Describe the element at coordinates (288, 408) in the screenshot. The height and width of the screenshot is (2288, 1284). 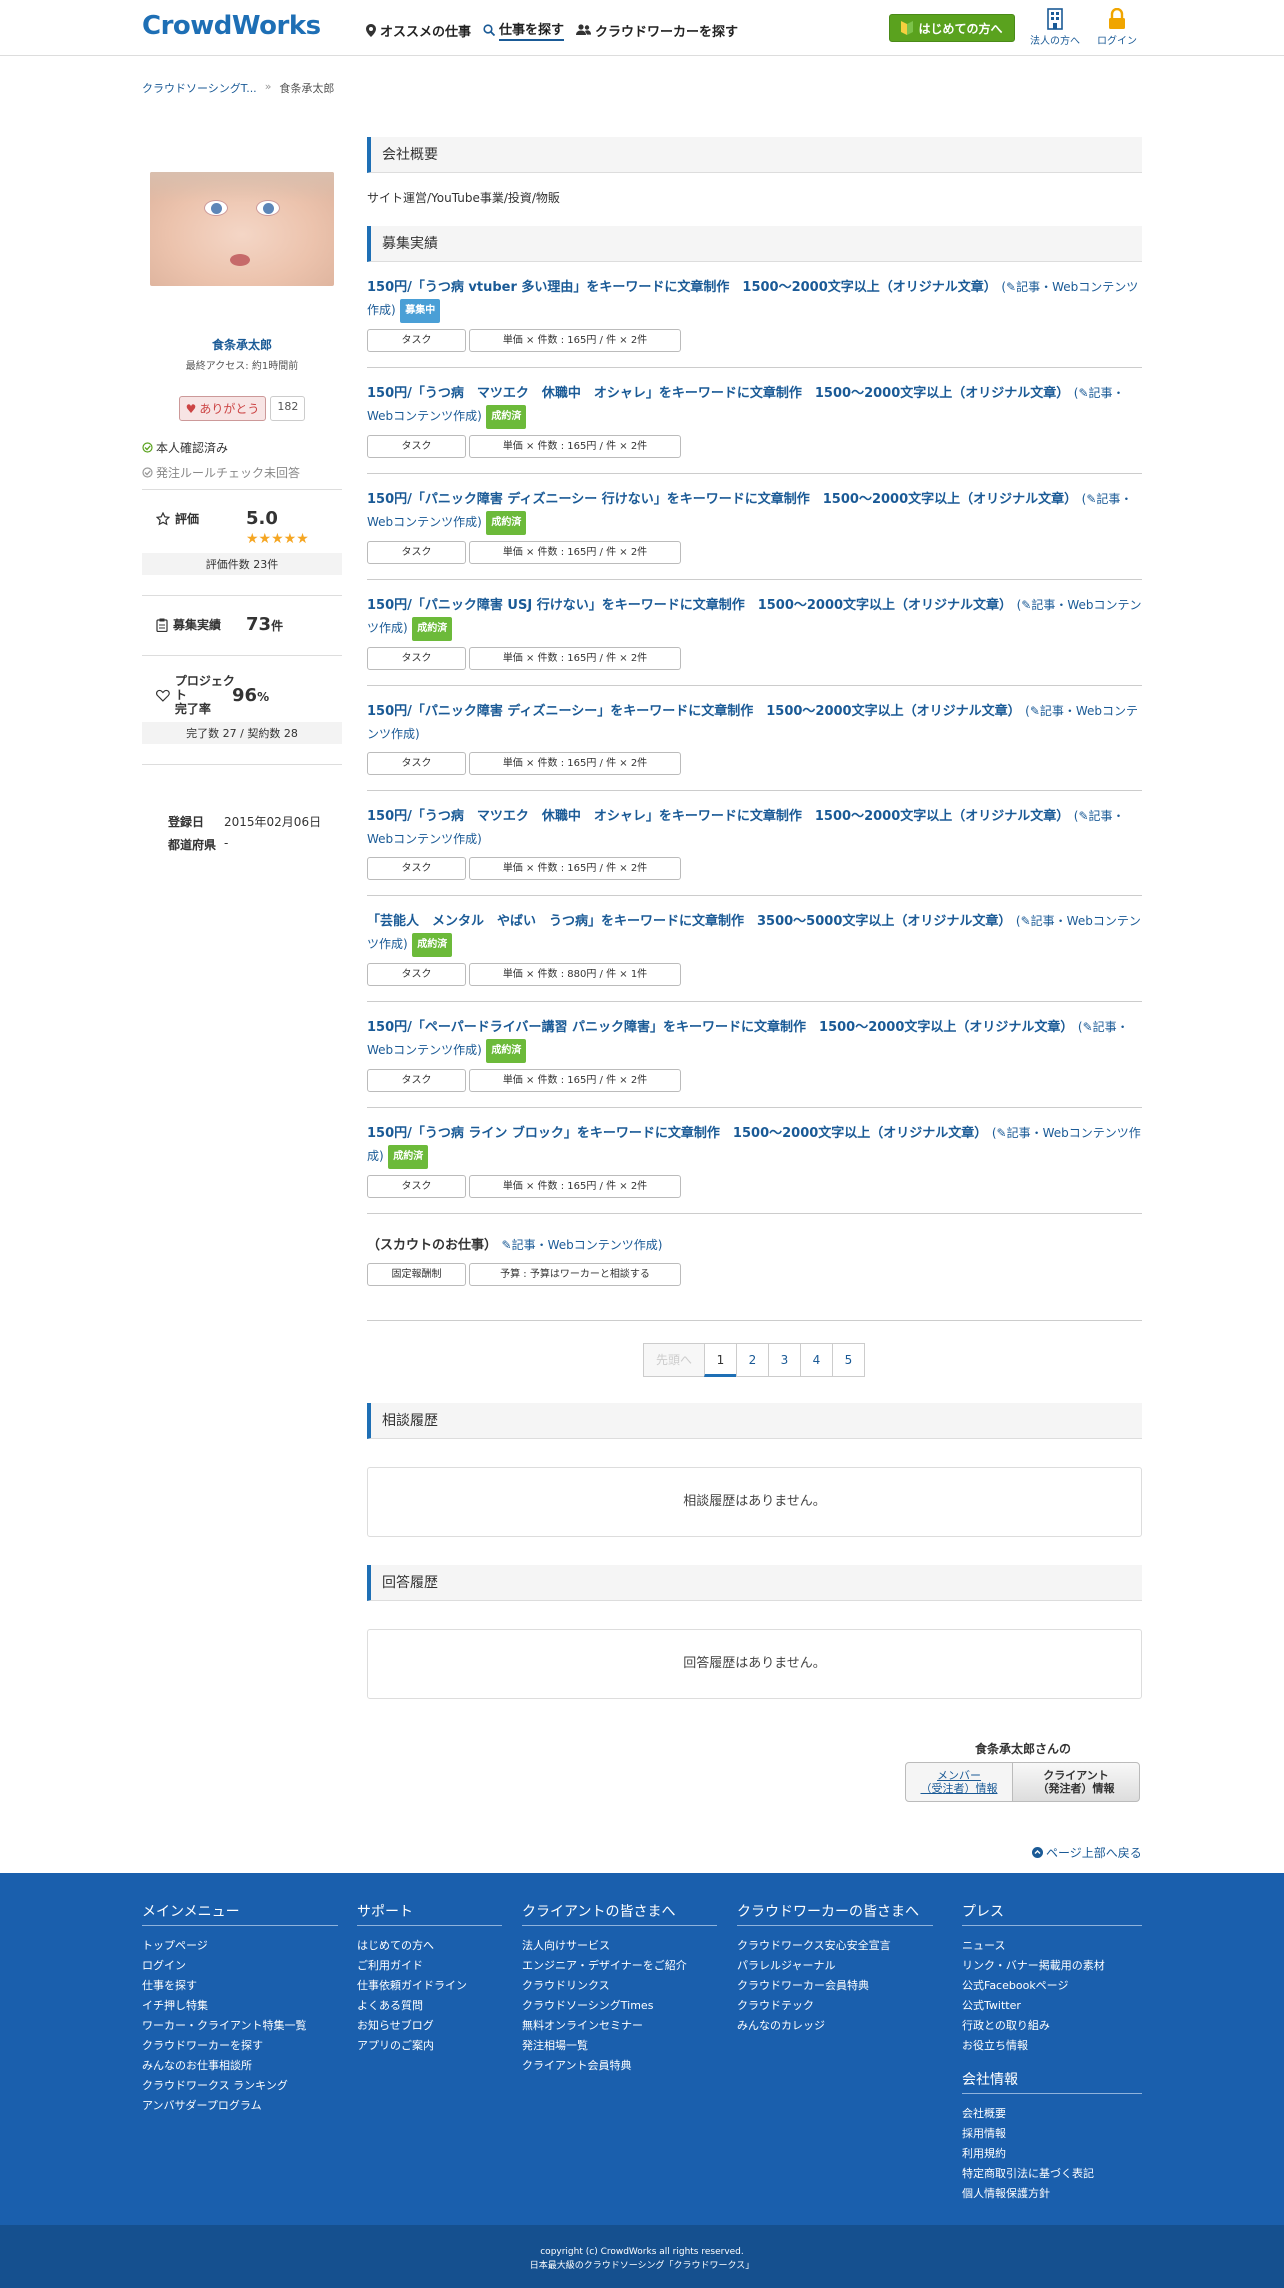
I see `thanks-count: 182` at that location.